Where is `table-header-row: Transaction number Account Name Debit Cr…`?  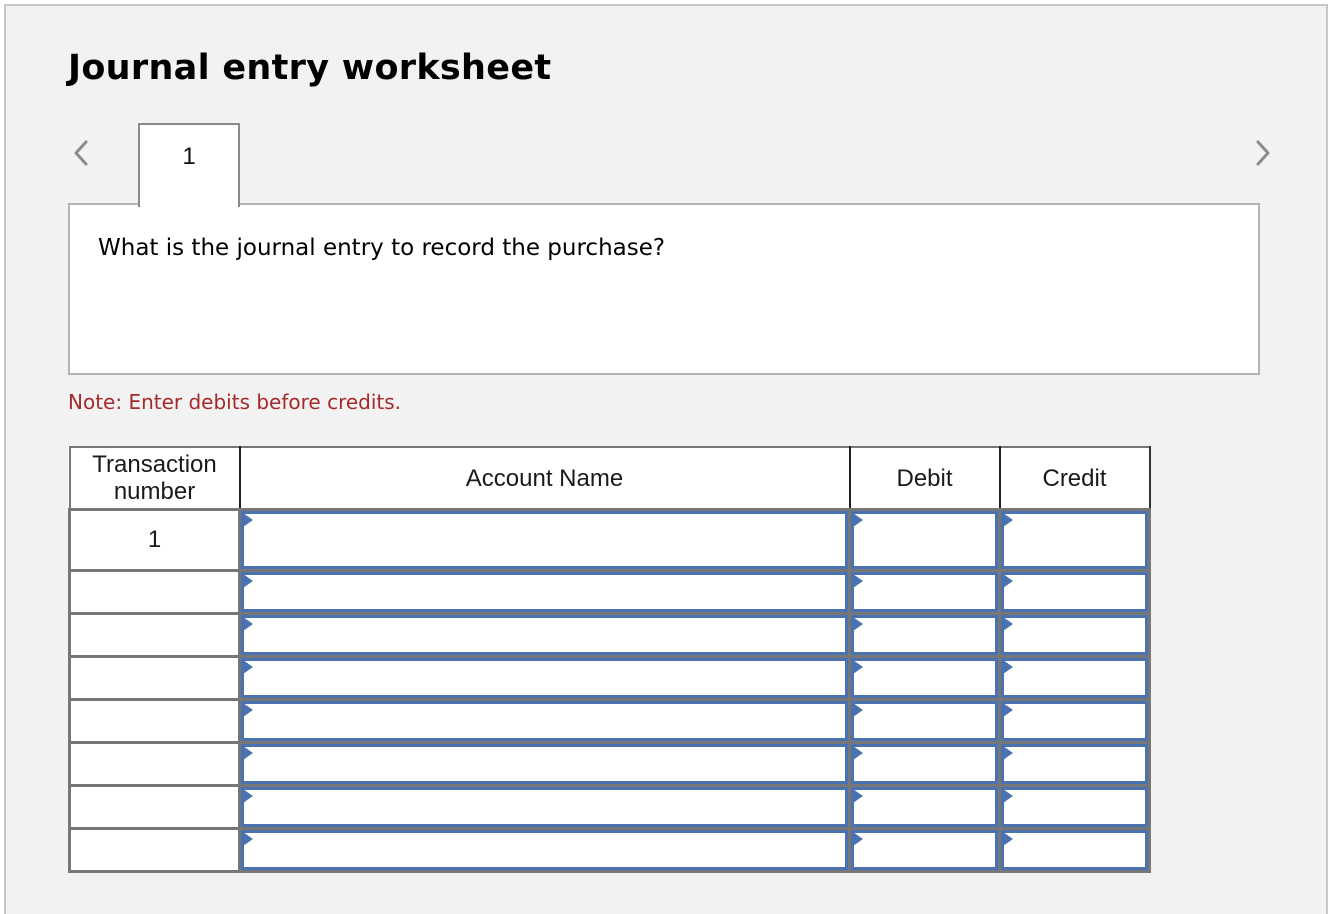
table-header-row: Transaction number Account Name Debit Cr… is located at coordinates (609, 478).